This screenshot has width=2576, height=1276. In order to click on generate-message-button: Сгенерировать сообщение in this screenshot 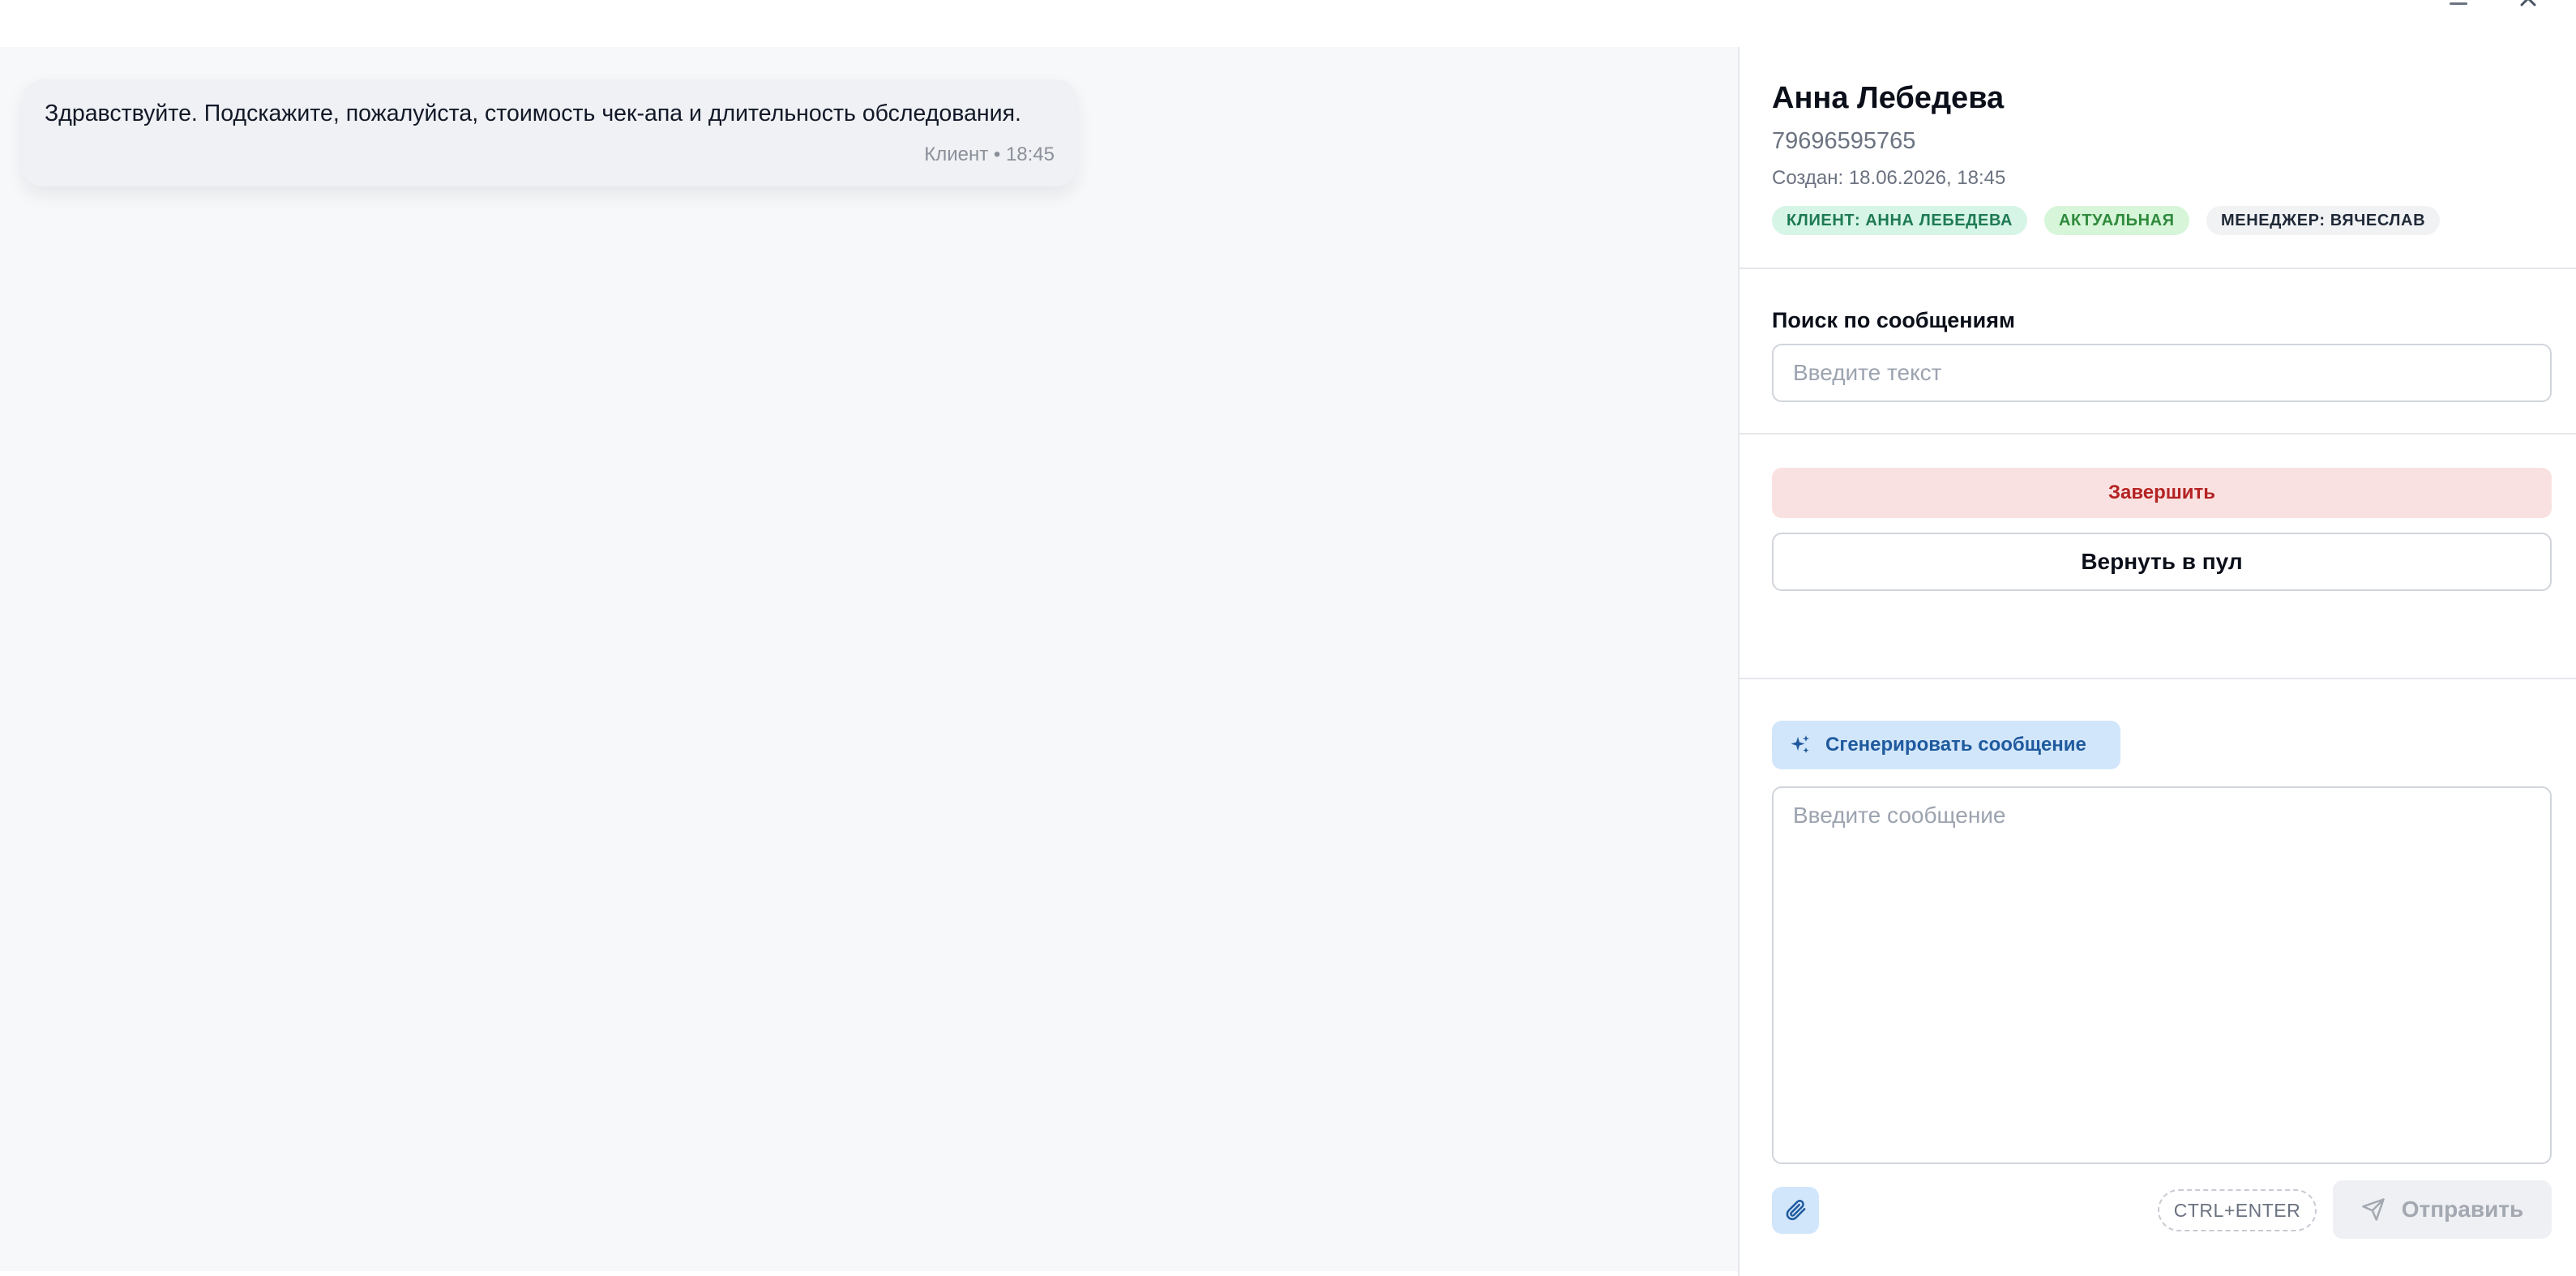, I will do `click(1946, 745)`.